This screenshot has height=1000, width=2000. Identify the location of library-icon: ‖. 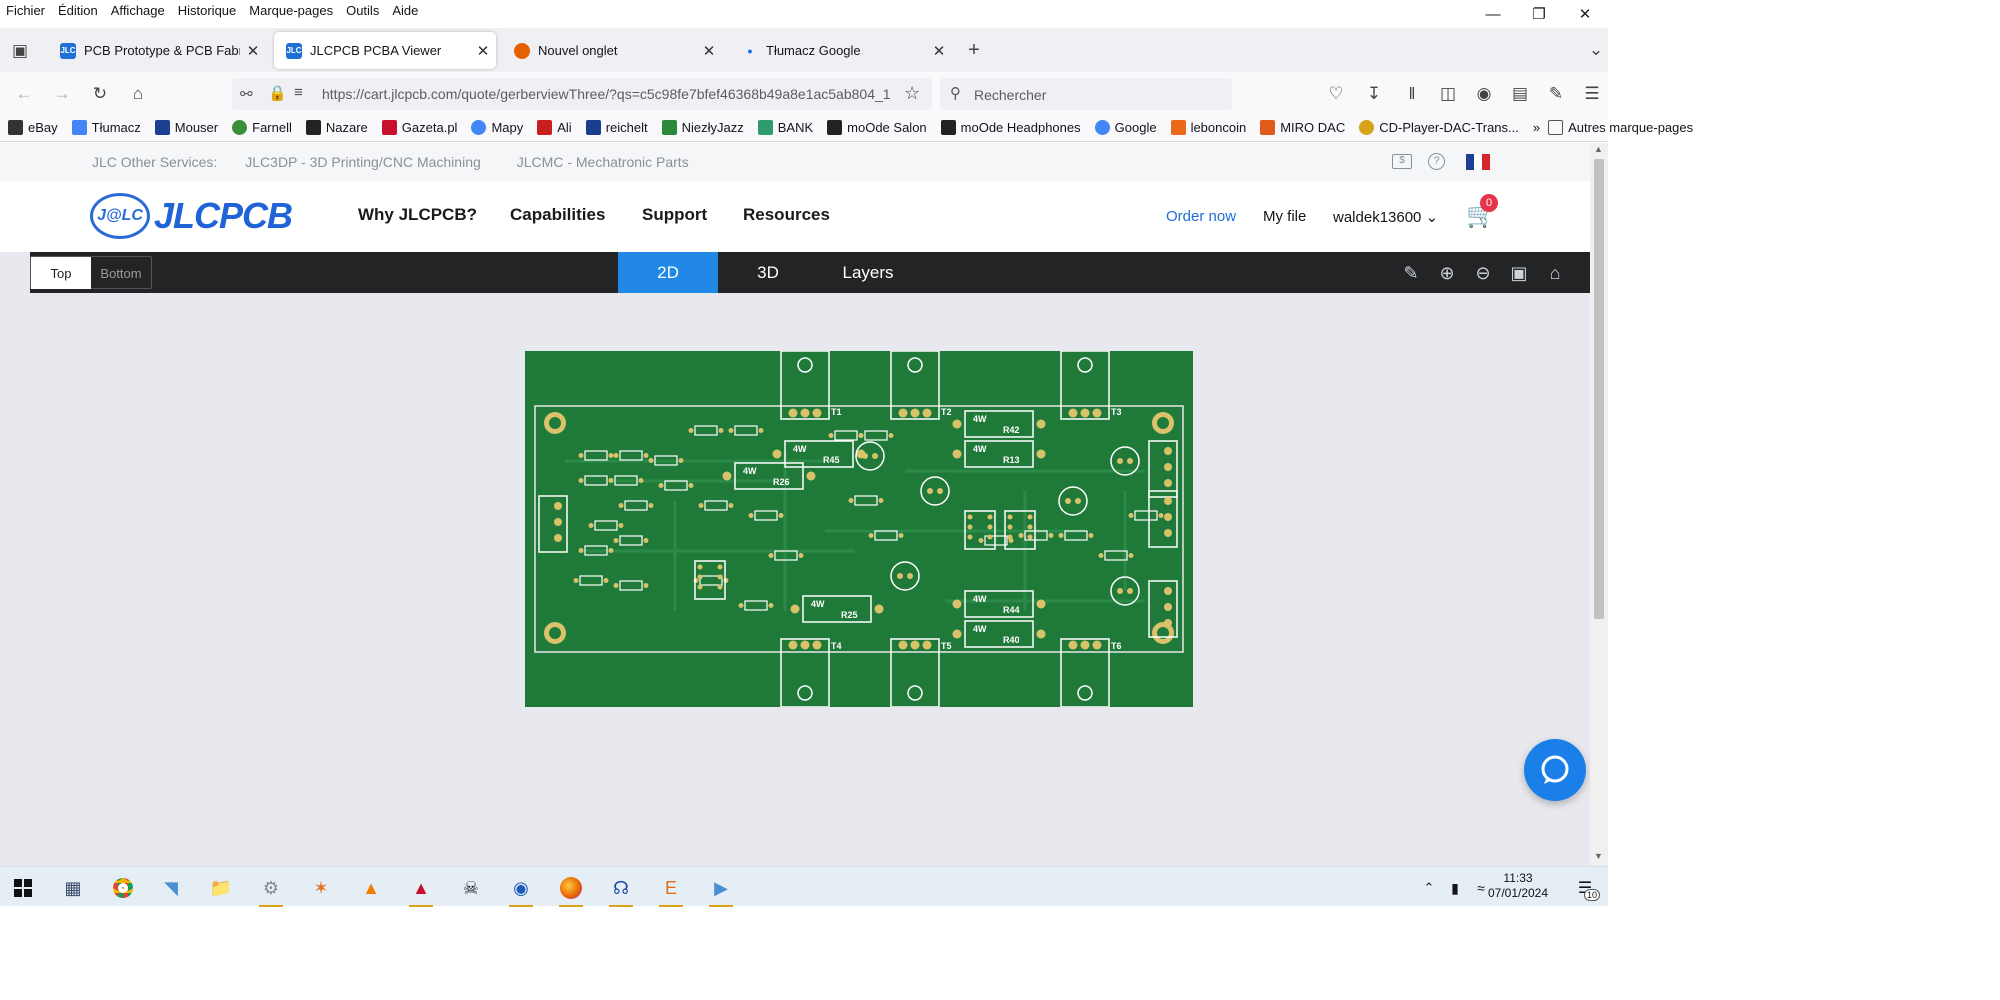
(1412, 94).